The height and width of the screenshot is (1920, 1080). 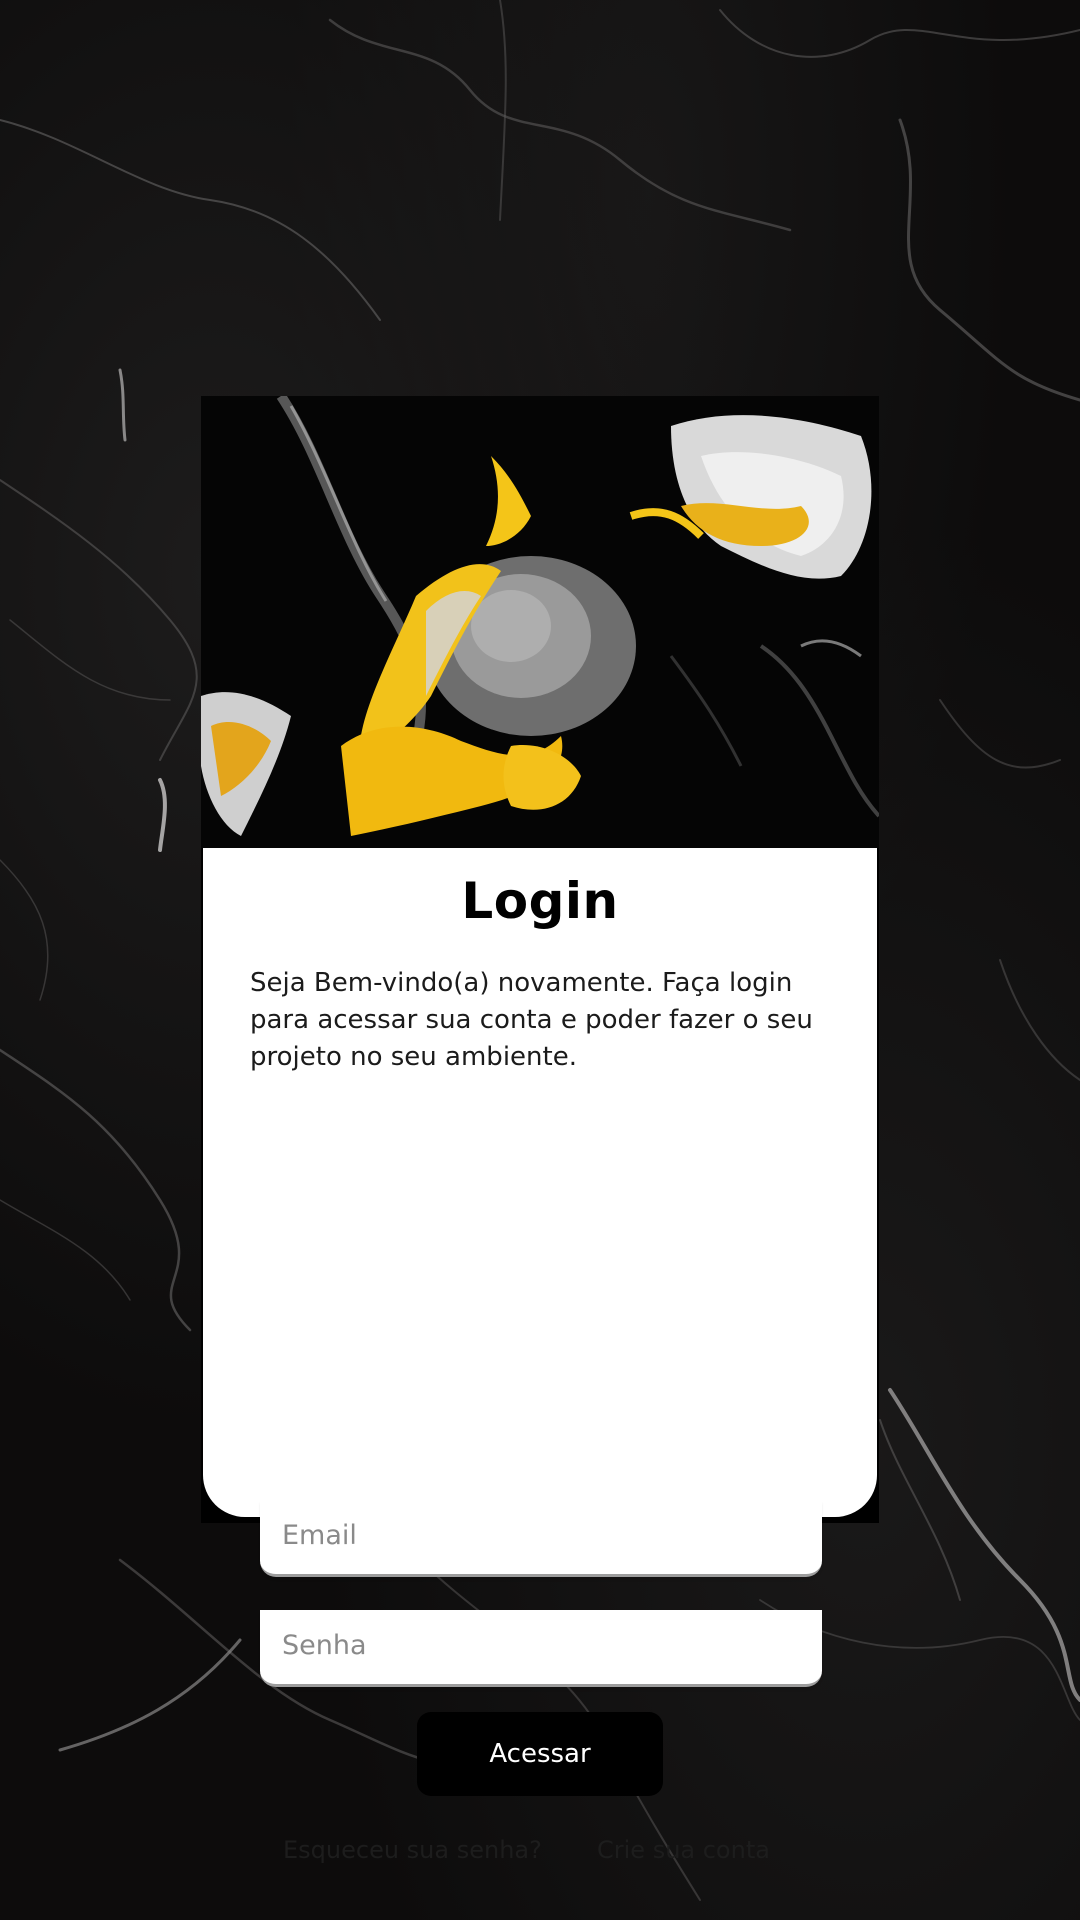 What do you see at coordinates (540, 1754) in the screenshot?
I see `access-button: Acessar` at bounding box center [540, 1754].